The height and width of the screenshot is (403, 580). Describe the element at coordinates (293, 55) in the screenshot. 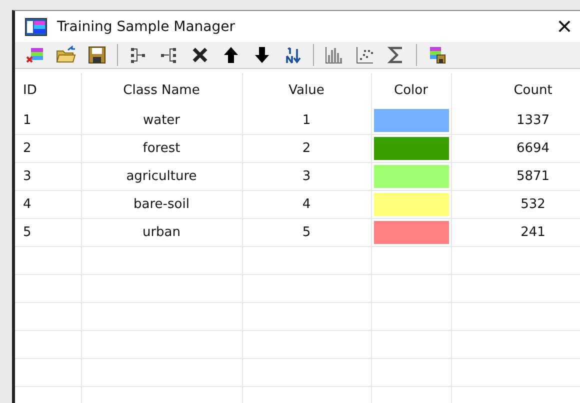

I see `sort-icon` at that location.